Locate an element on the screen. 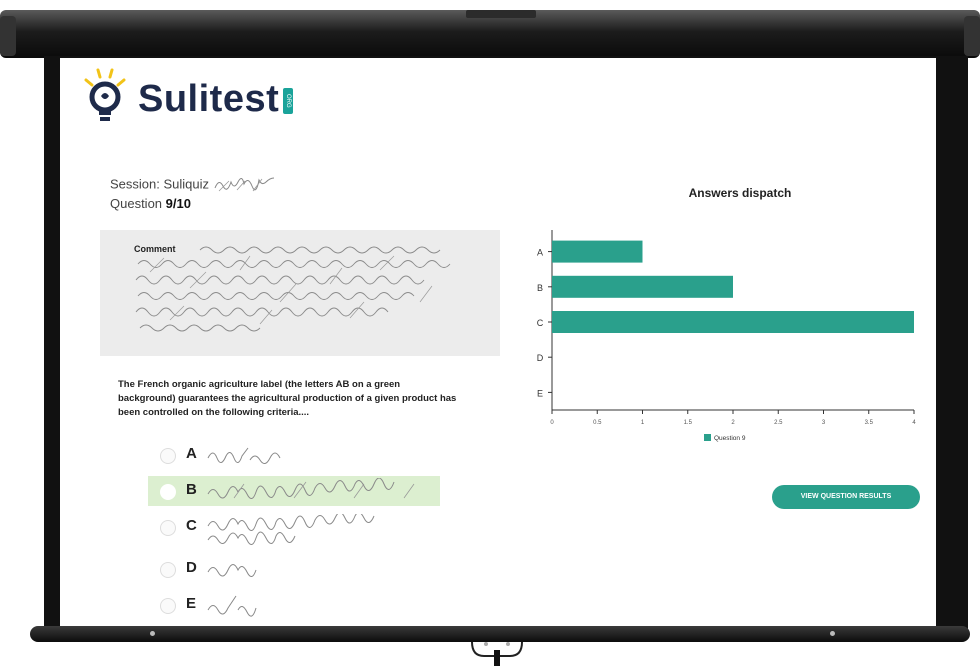  category-label-c: C is located at coordinates (540, 323).